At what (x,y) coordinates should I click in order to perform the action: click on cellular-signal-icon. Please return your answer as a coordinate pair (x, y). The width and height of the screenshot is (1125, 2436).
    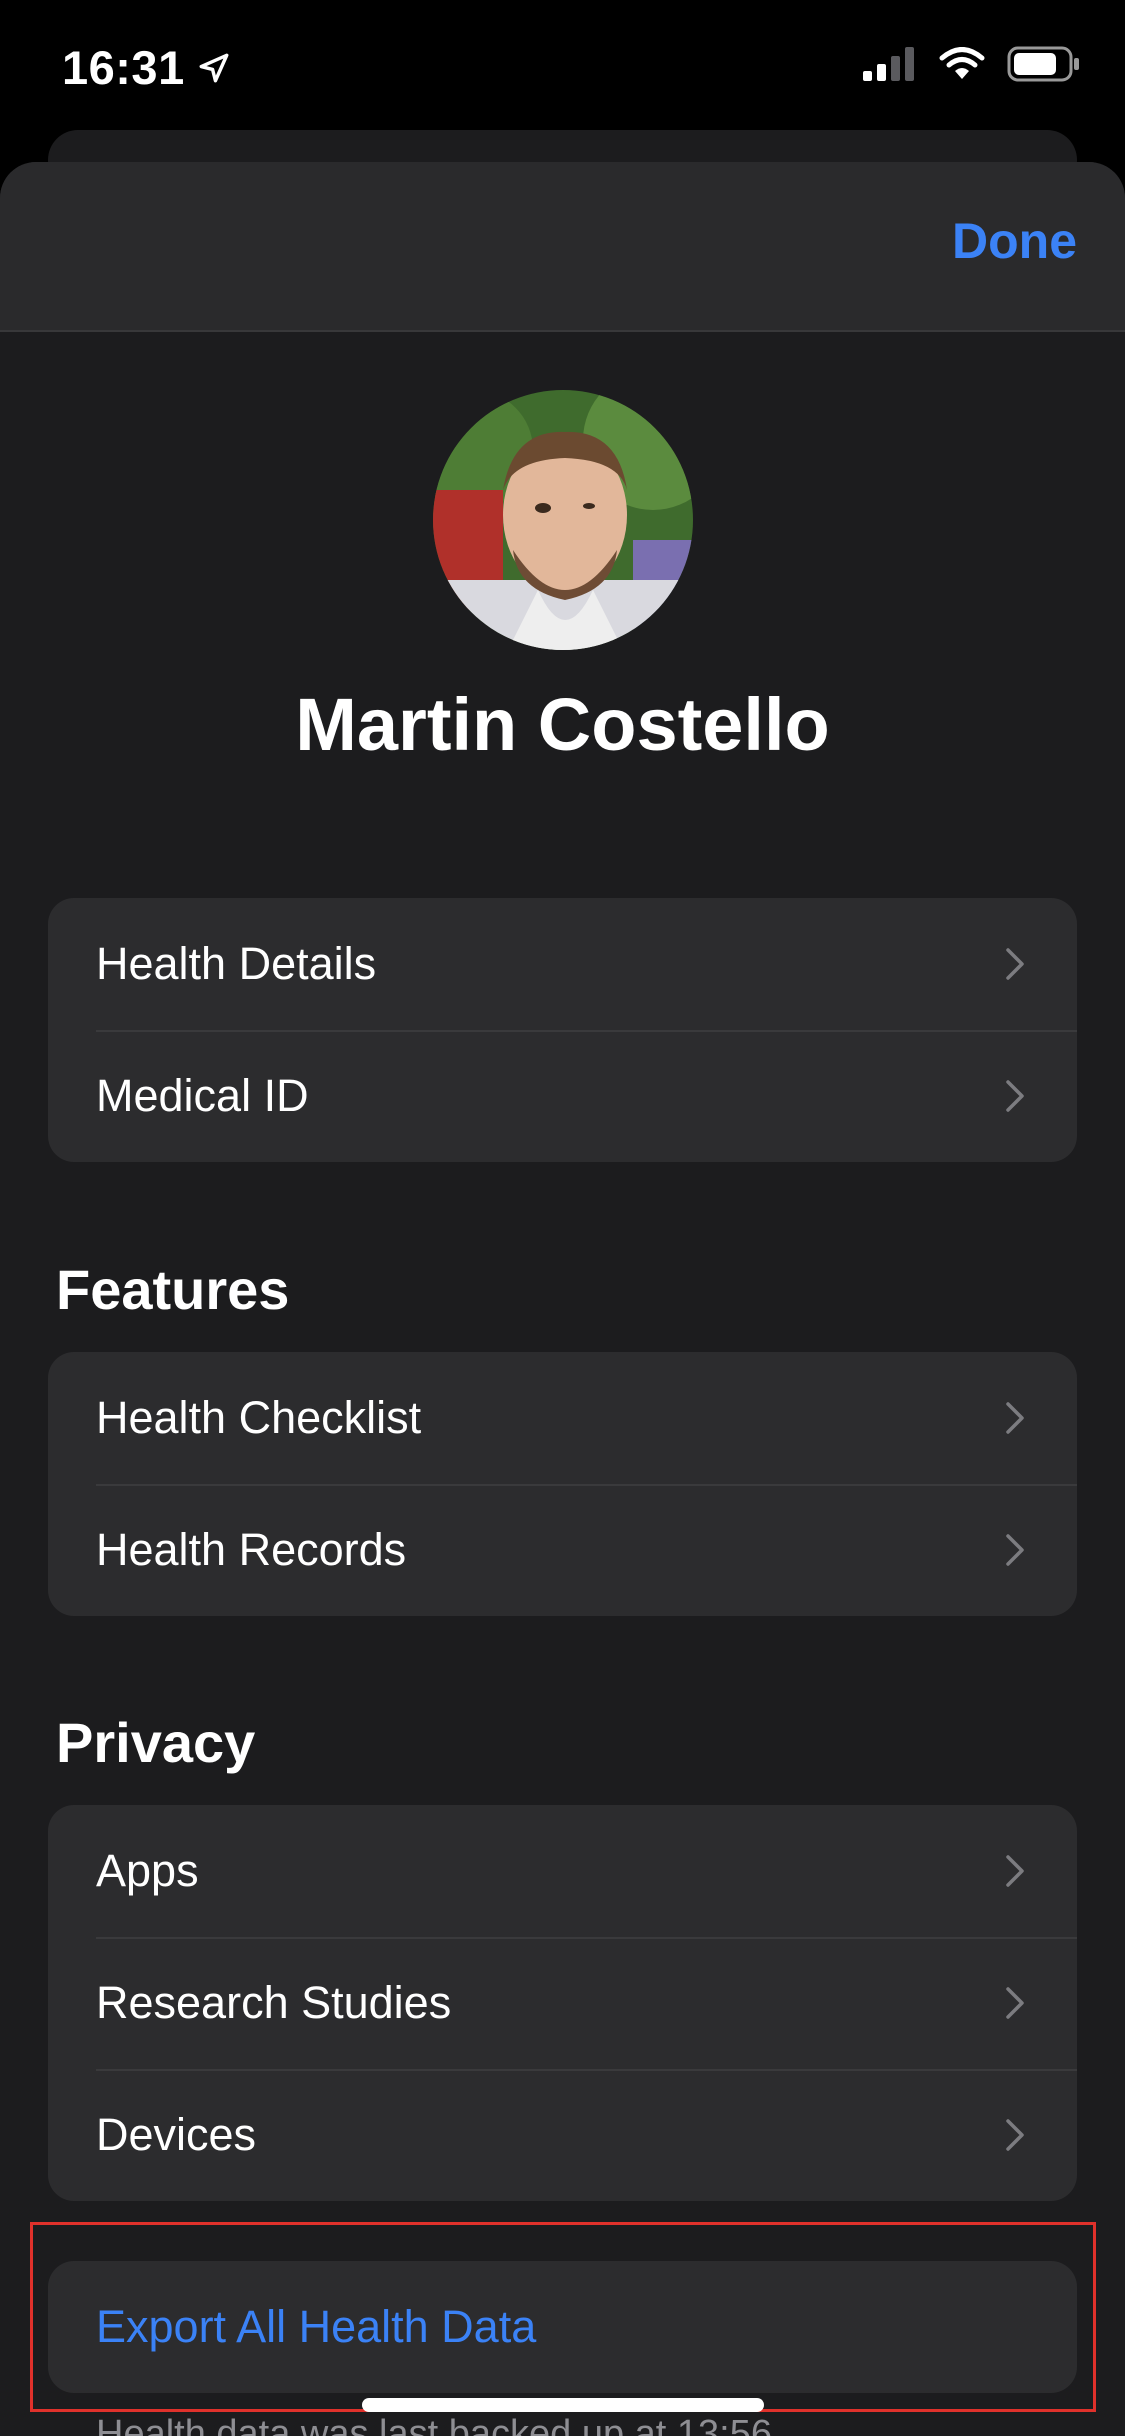
    Looking at the image, I should click on (888, 64).